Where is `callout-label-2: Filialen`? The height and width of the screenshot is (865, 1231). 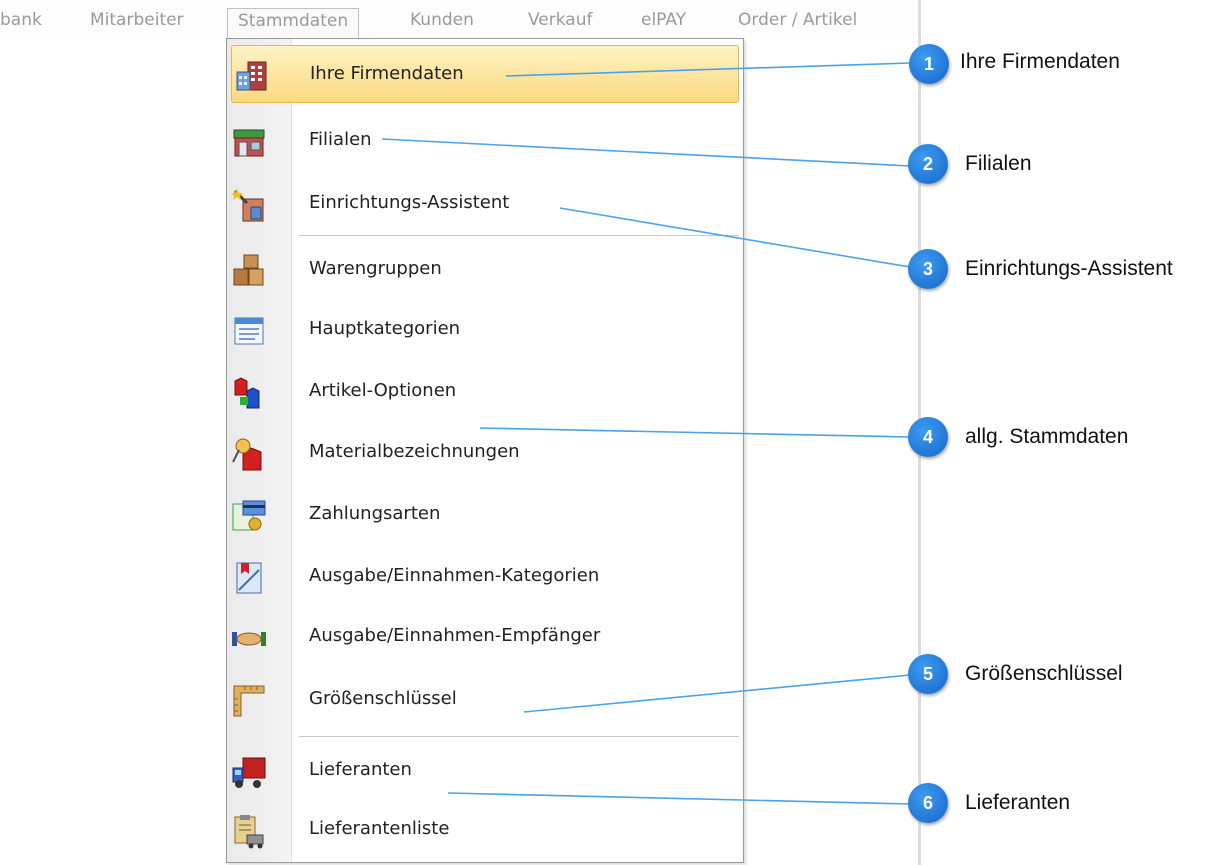
callout-label-2: Filialen is located at coordinates (998, 163).